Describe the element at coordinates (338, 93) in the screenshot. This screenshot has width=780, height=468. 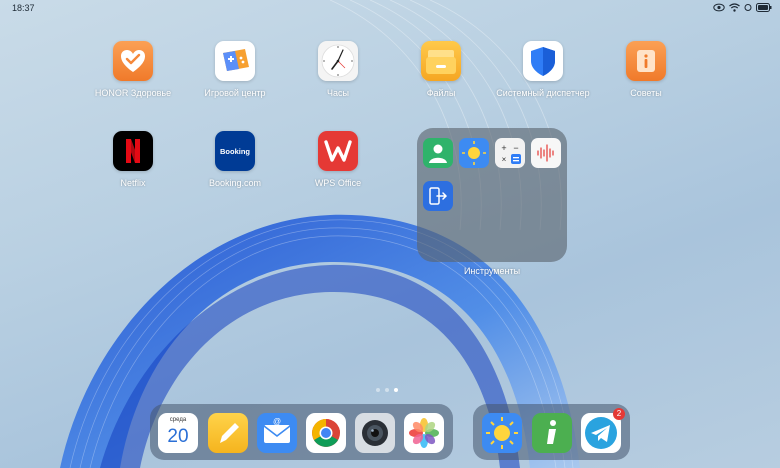
I see `app-label: Часы` at that location.